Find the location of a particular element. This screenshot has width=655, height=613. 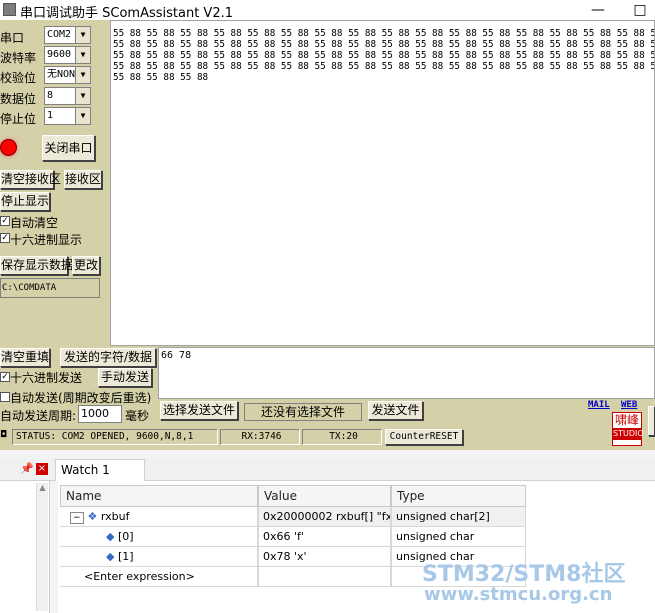

pin-icon: 📌 is located at coordinates (27, 468).